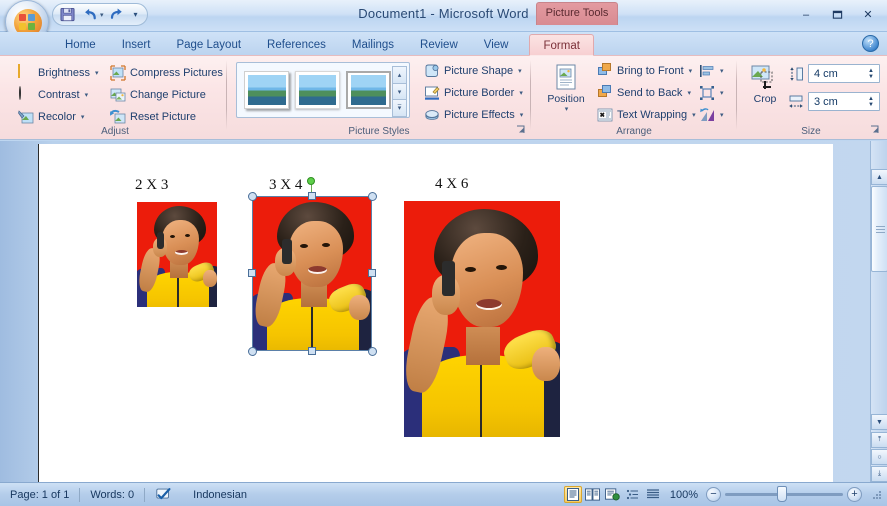  Describe the element at coordinates (39, 495) in the screenshot. I see `page-number-status: Page: 1 of 1` at that location.